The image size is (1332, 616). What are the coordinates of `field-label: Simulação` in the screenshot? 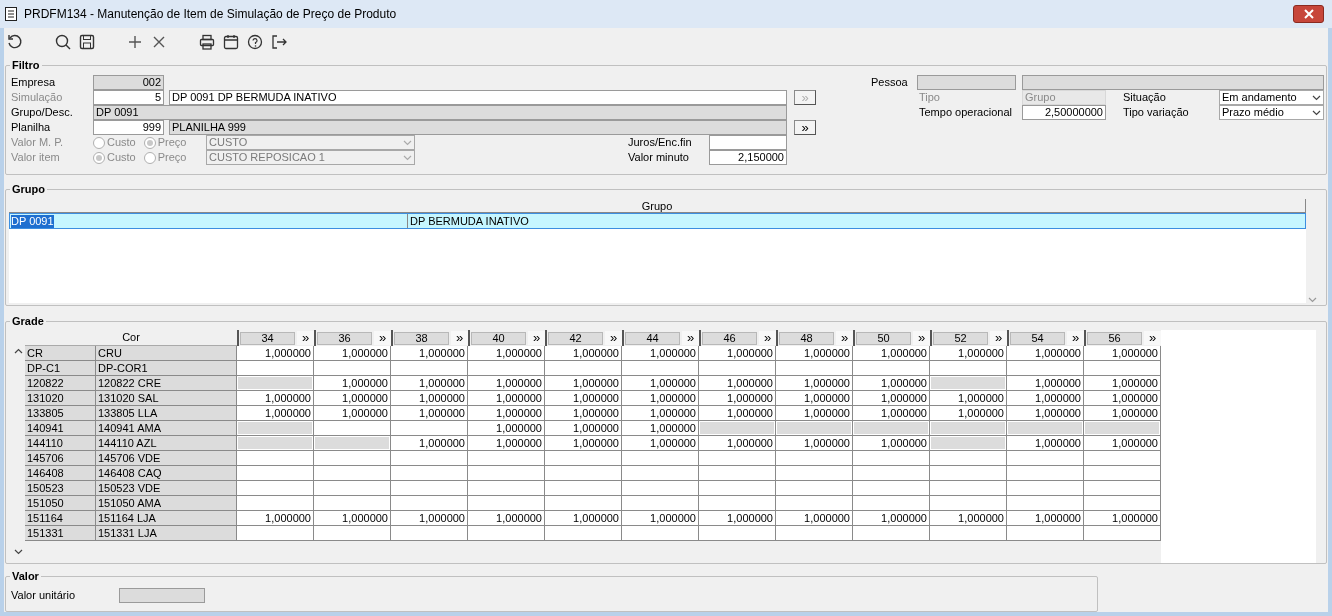 It's located at (37, 97).